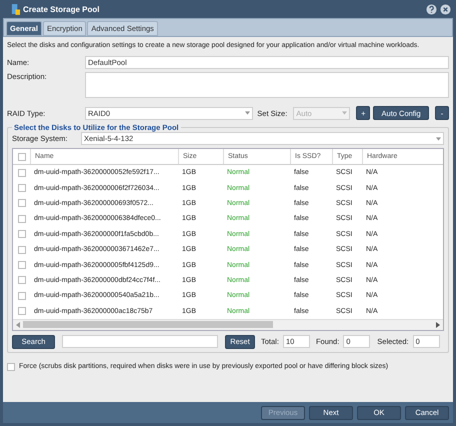 Image resolution: width=456 pixels, height=426 pixels. What do you see at coordinates (445, 9) in the screenshot?
I see `close-icon` at bounding box center [445, 9].